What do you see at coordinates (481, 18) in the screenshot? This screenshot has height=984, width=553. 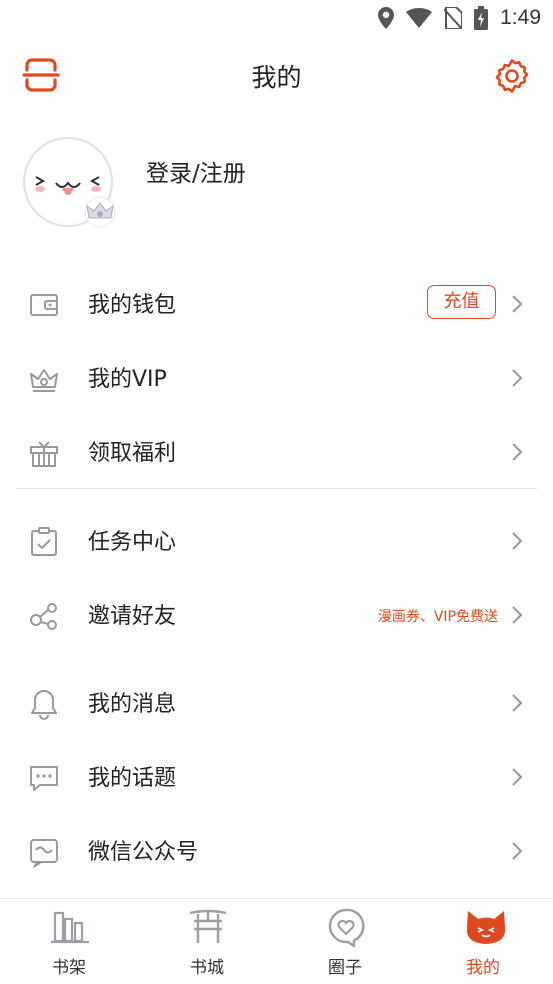 I see `battery-icon` at bounding box center [481, 18].